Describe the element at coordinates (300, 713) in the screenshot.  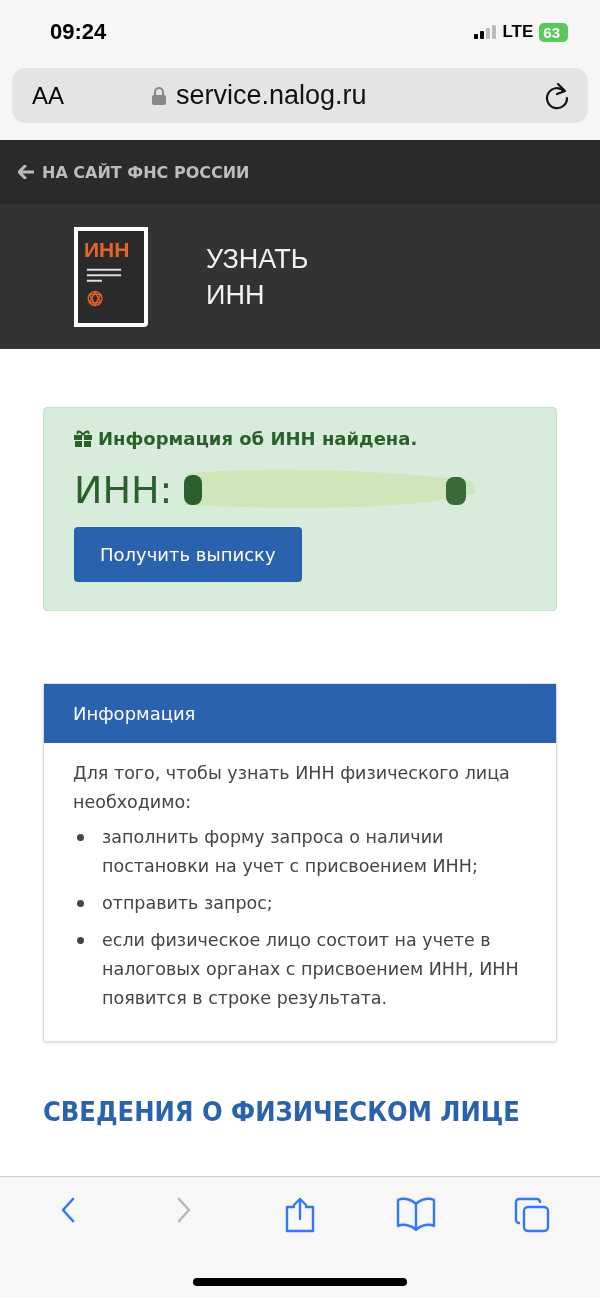
I see `info-card-header: Информация` at that location.